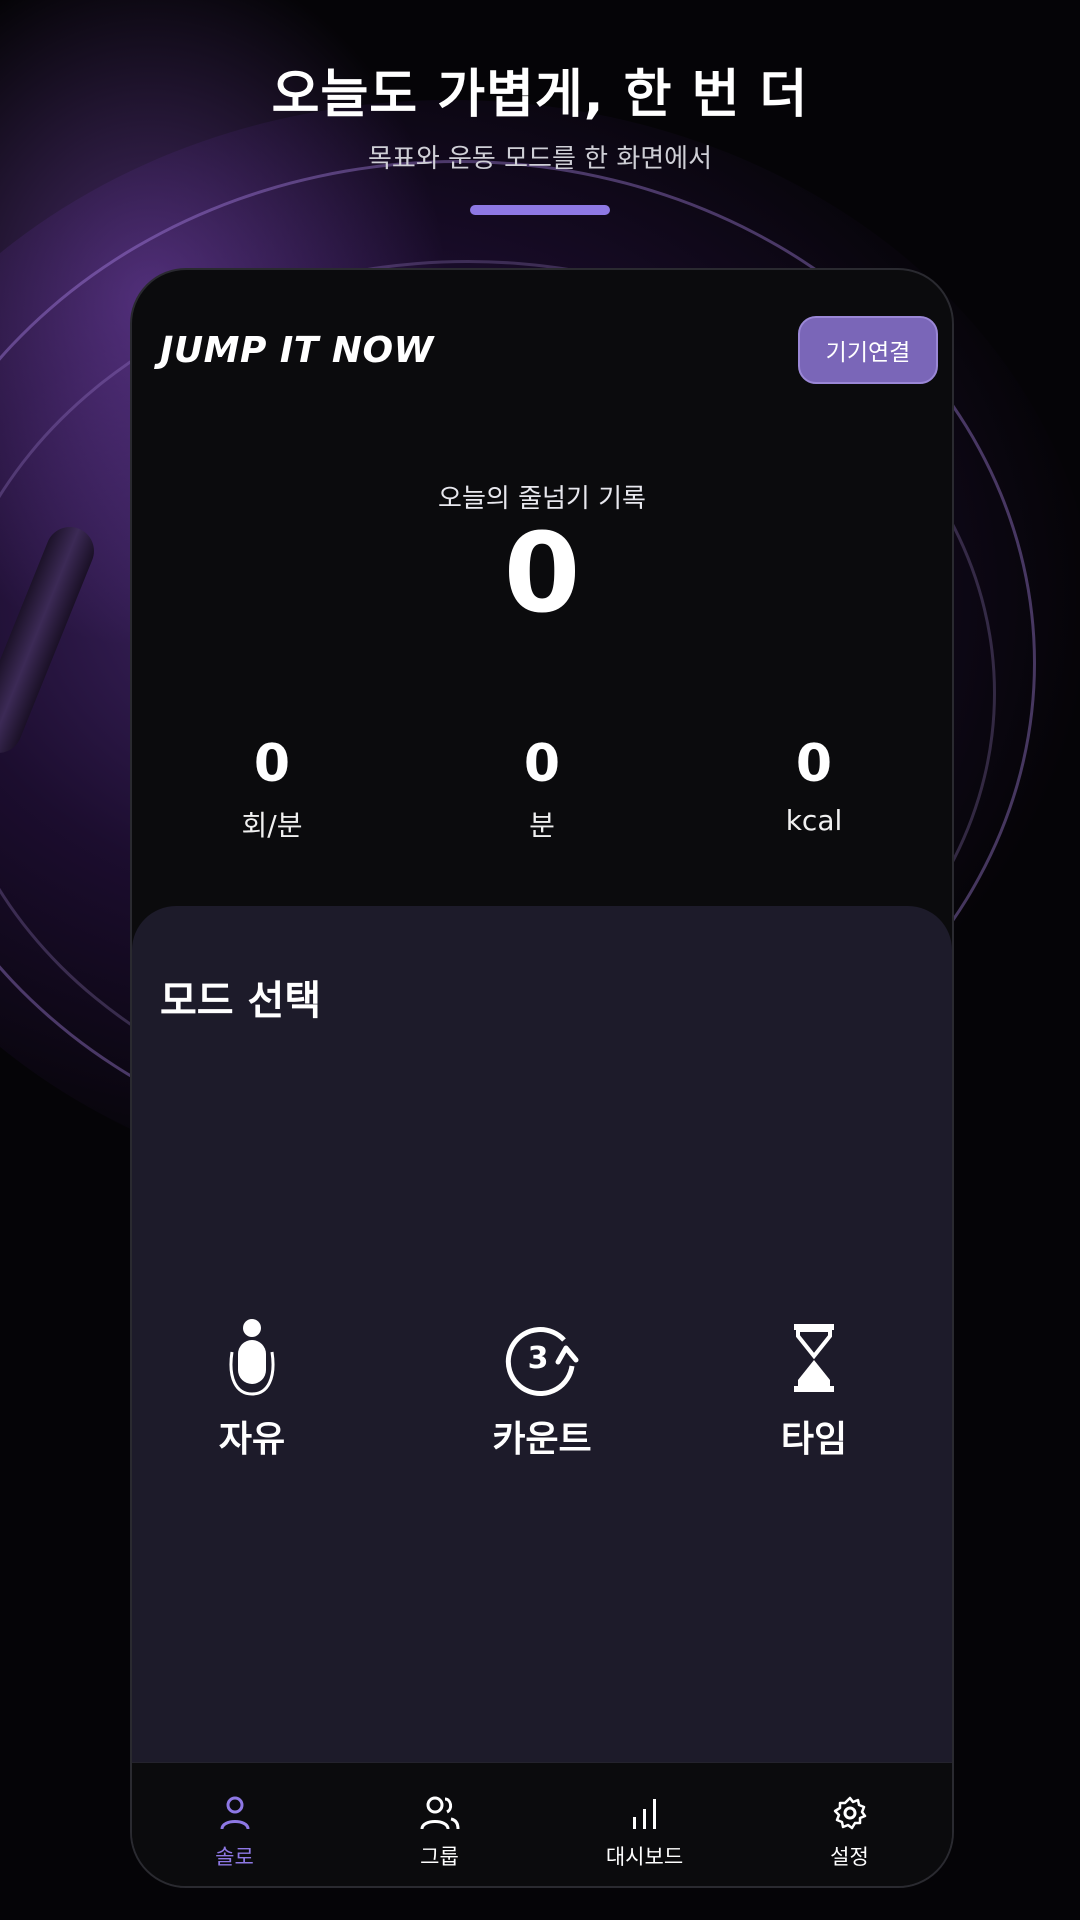 The width and height of the screenshot is (1080, 1920). I want to click on today-record-value: 0, so click(542, 573).